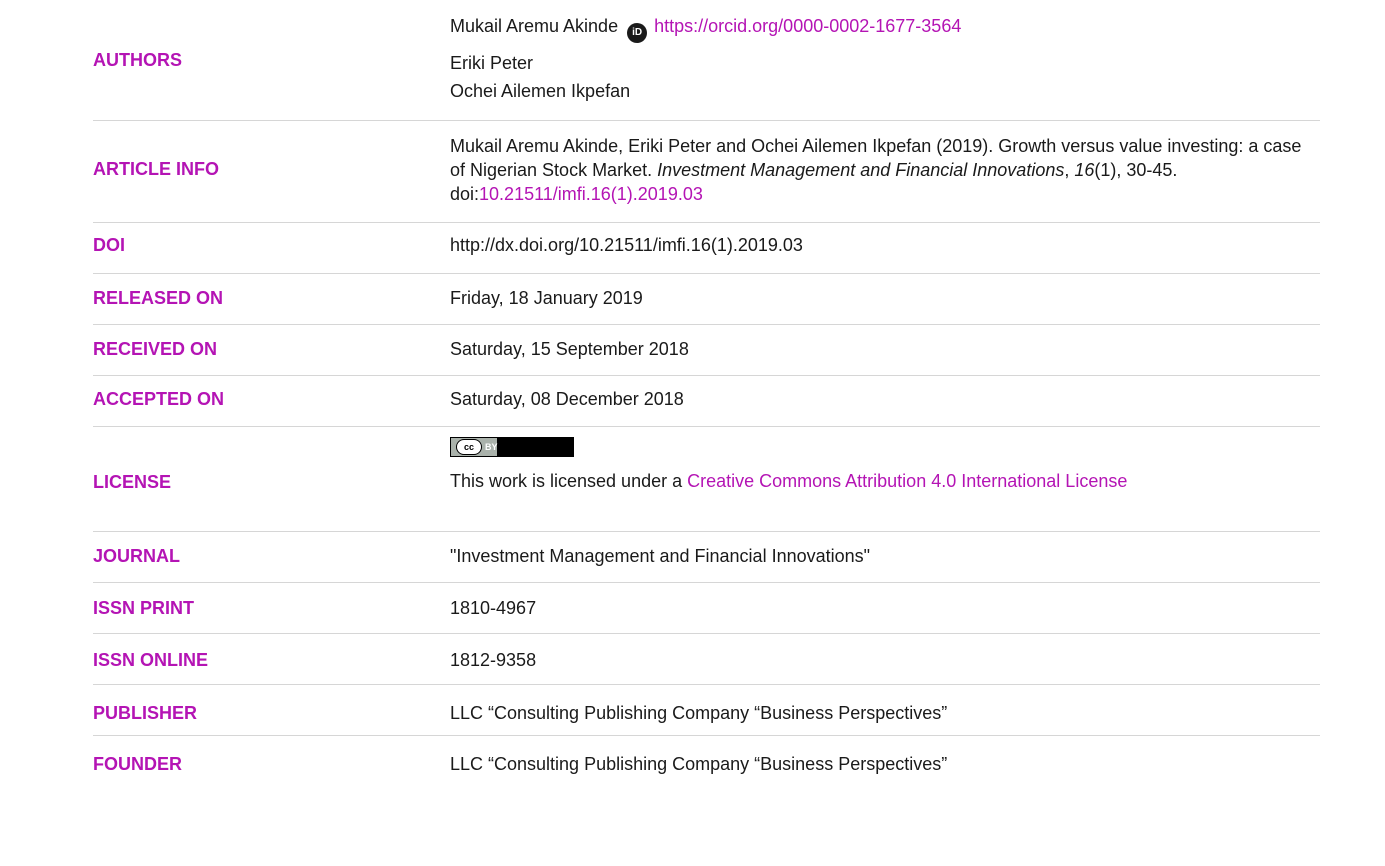 The height and width of the screenshot is (866, 1385). What do you see at coordinates (692, 350) in the screenshot?
I see `row-received-on: RECEIVED ON Saturday, 15 September 2018` at bounding box center [692, 350].